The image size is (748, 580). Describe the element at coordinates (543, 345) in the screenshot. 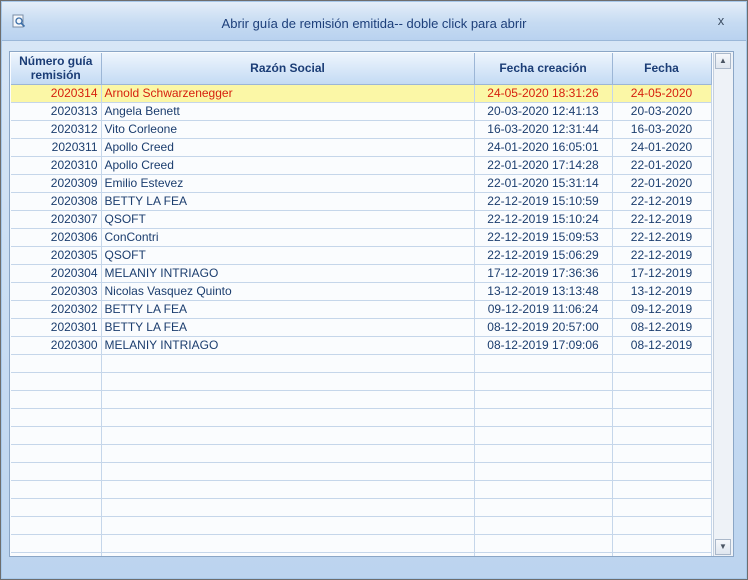

I see `cell-fecha-creacion: 08-12-2019 17:09:06` at that location.